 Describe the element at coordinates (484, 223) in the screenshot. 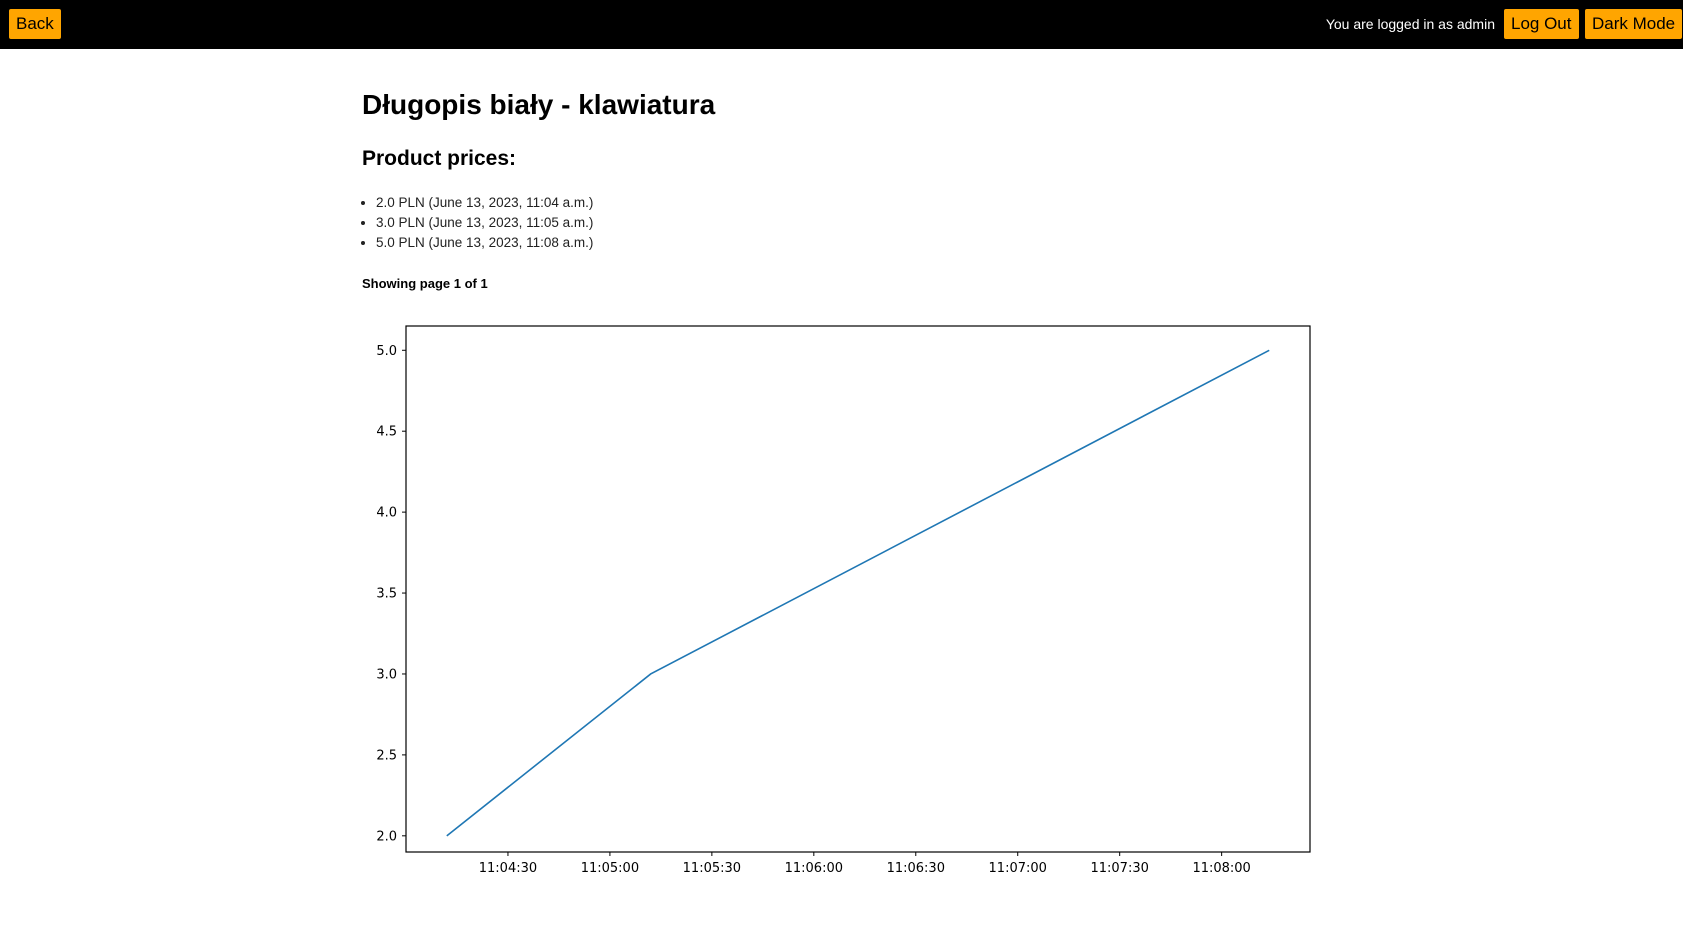

I see `price-item: 3.0 PLN (June 13, 2023, 11:05 a.m.)` at that location.